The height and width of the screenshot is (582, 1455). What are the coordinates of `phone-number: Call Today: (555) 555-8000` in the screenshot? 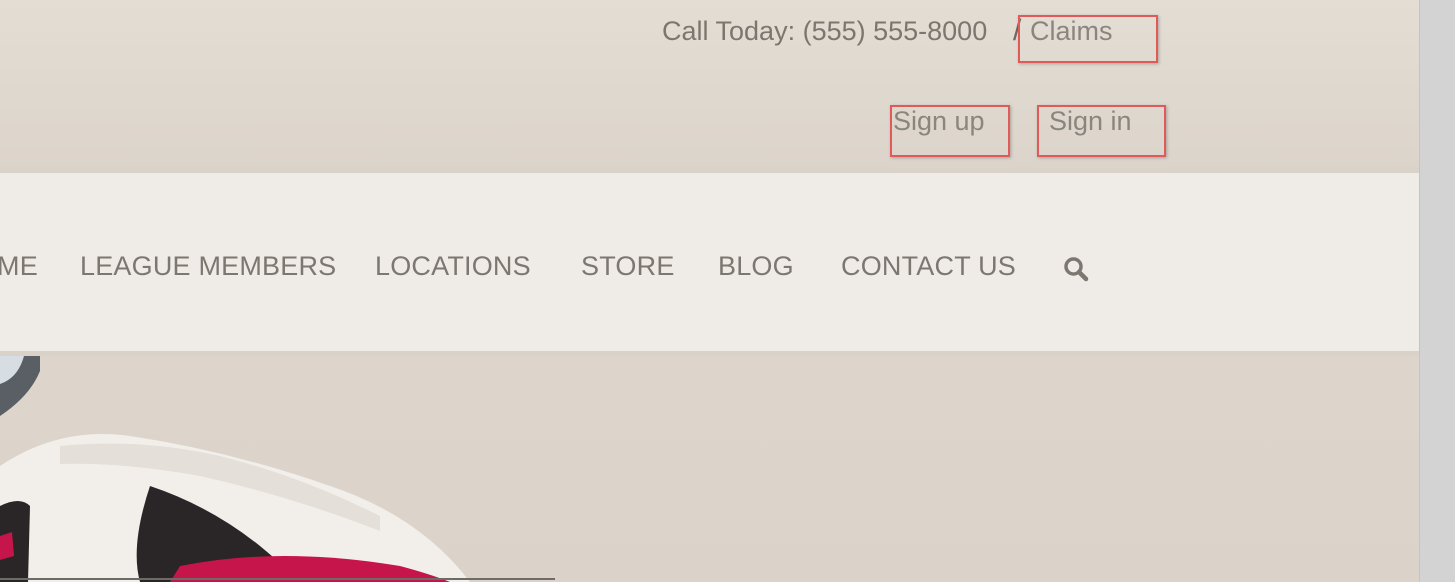 It's located at (825, 31).